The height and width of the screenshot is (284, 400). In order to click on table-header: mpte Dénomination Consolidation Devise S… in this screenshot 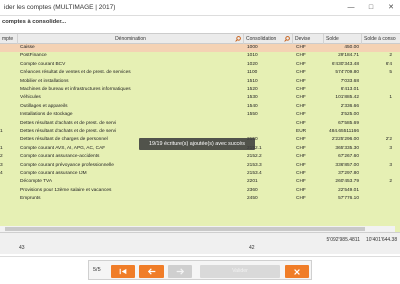, I will do `click(200, 38)`.